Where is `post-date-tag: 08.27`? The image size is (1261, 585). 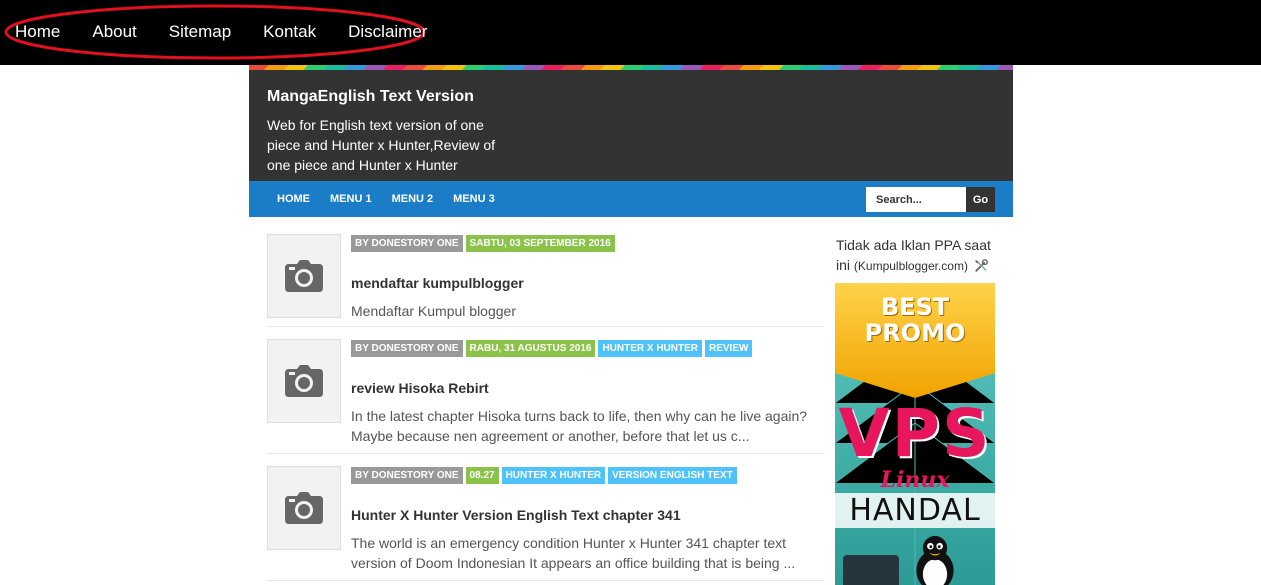
post-date-tag: 08.27 is located at coordinates (482, 475).